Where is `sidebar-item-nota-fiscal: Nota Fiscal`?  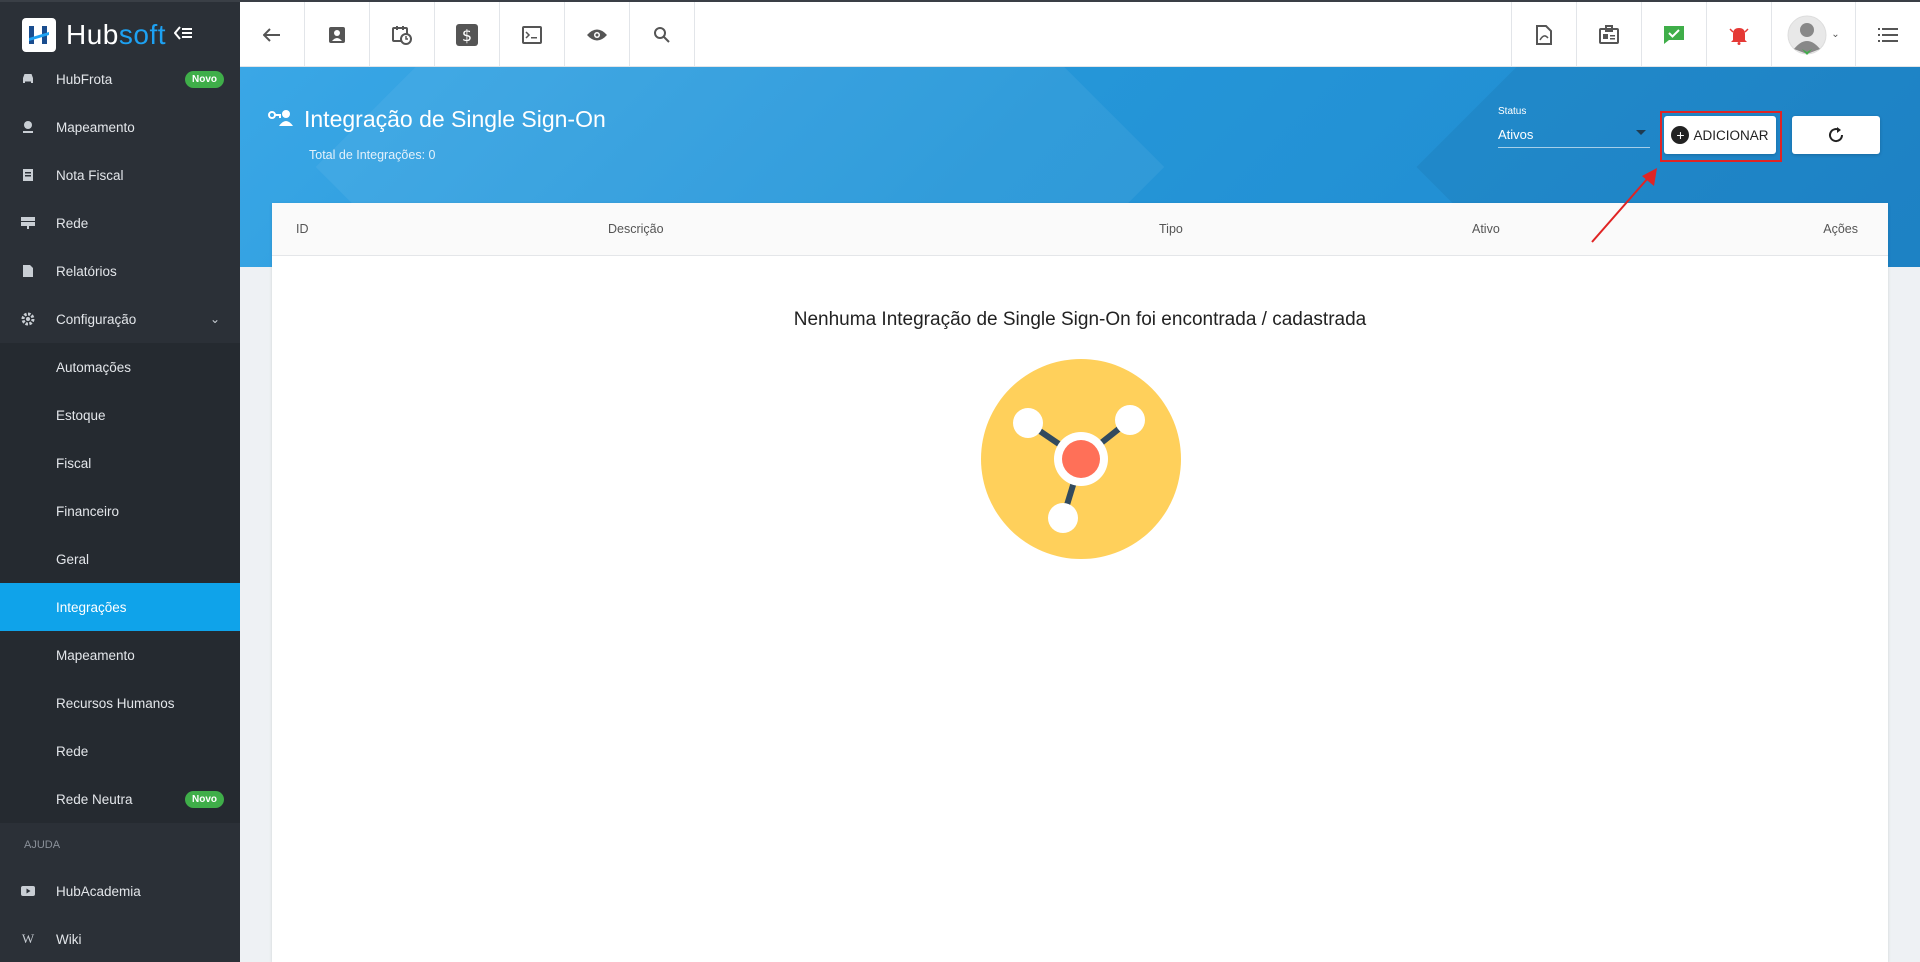 sidebar-item-nota-fiscal: Nota Fiscal is located at coordinates (120, 175).